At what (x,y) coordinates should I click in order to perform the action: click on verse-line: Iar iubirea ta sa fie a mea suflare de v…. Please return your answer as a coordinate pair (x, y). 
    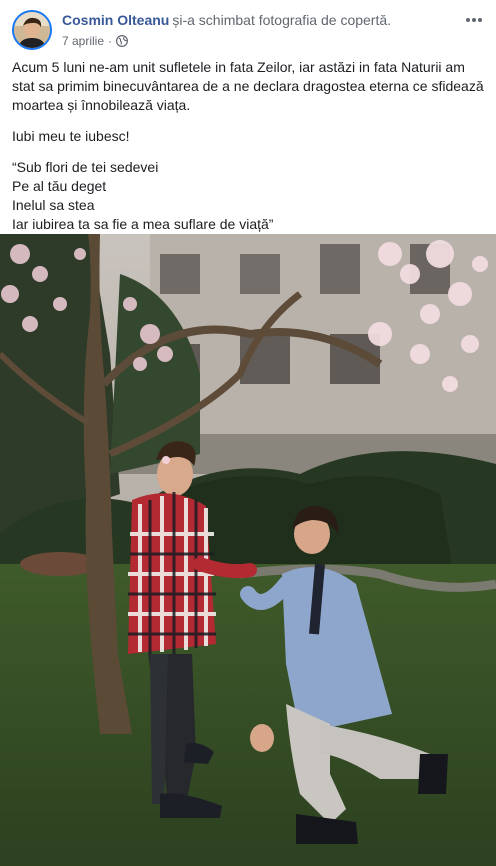
    Looking at the image, I should click on (143, 224).